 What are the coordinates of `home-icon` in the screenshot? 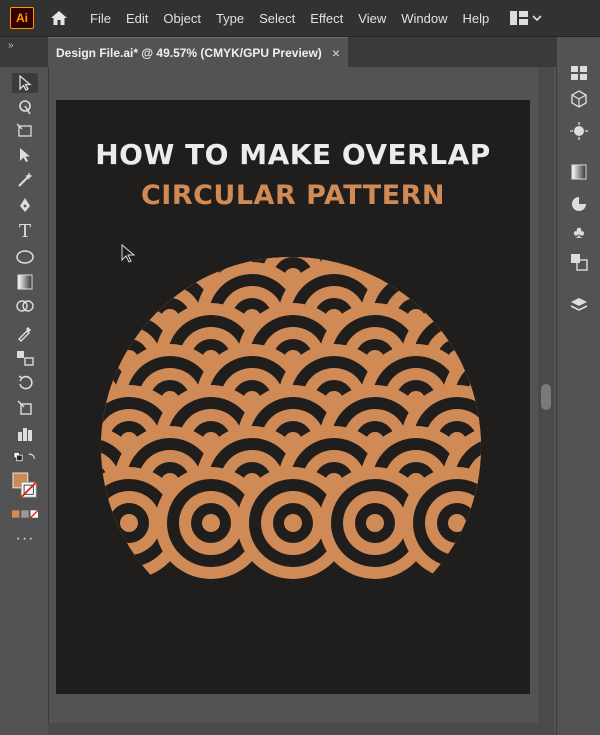 It's located at (59, 18).